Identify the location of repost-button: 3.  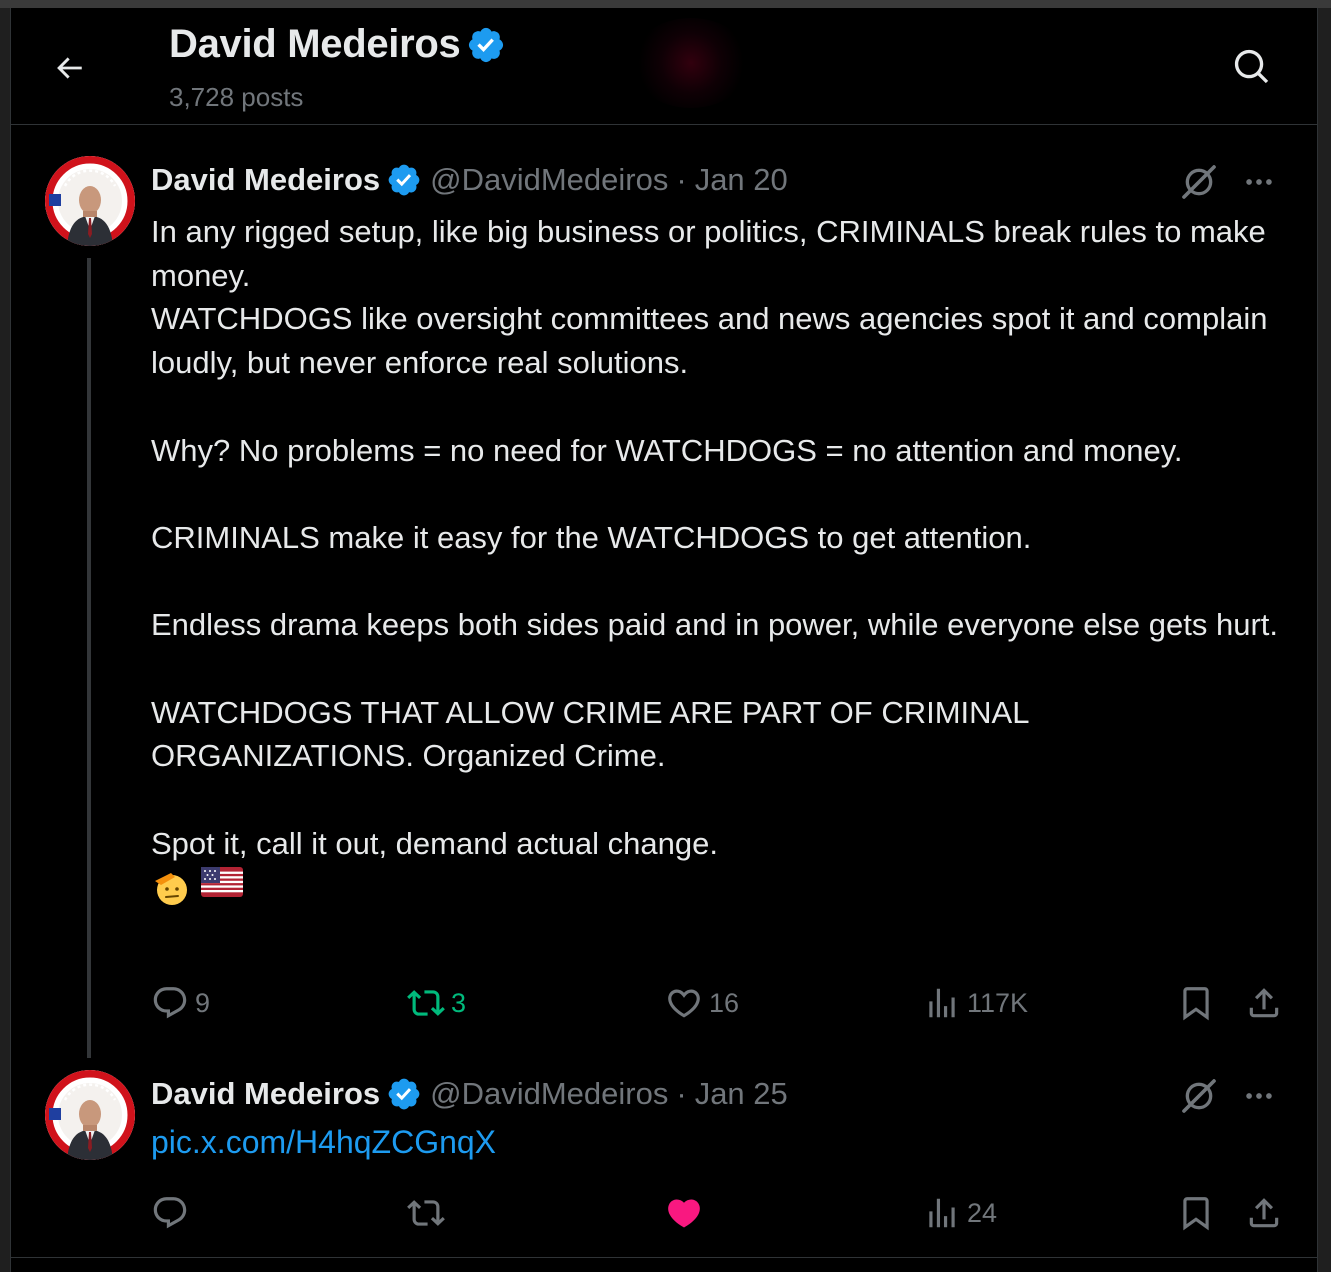
(436, 1003).